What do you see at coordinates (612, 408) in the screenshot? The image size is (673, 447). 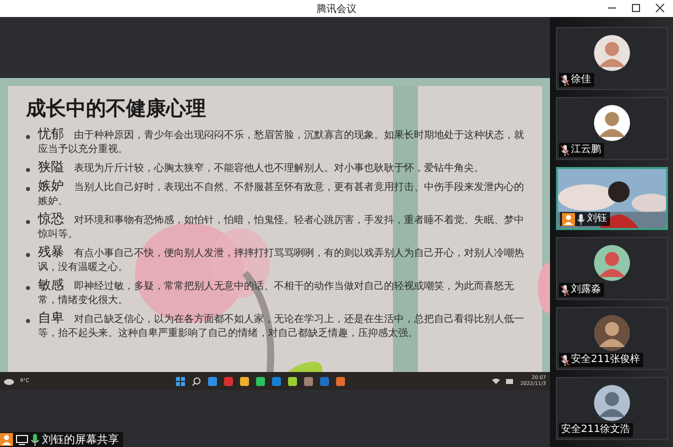 I see `participant-tile: 安全211徐文浩` at bounding box center [612, 408].